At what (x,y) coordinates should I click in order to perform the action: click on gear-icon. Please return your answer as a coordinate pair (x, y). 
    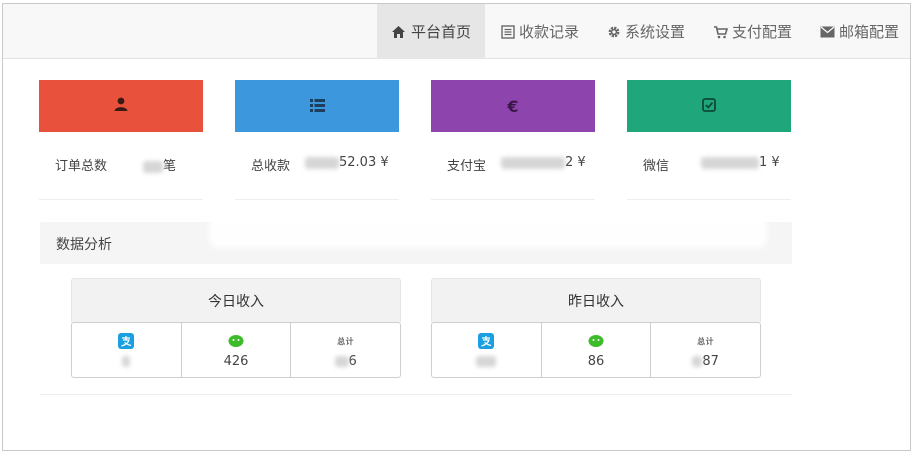
    Looking at the image, I should click on (614, 32).